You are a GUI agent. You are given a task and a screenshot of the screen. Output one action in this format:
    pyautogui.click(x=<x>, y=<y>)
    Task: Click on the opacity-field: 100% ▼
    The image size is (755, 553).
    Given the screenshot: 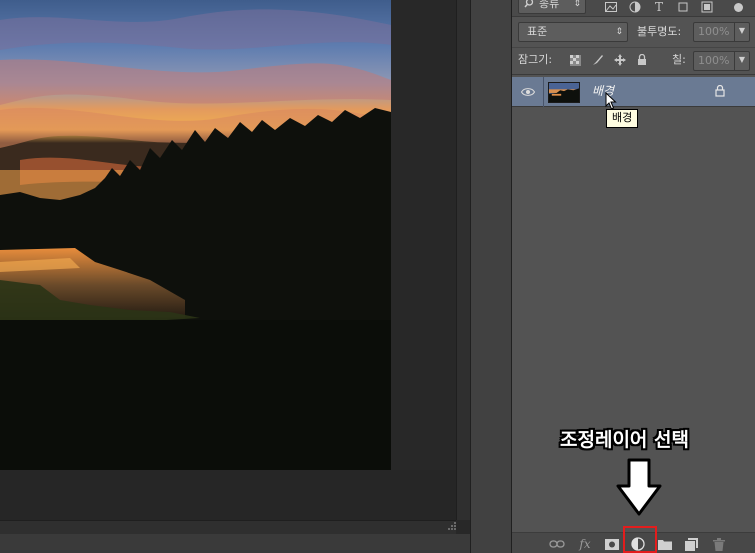 What is the action you would take?
    pyautogui.click(x=721, y=32)
    